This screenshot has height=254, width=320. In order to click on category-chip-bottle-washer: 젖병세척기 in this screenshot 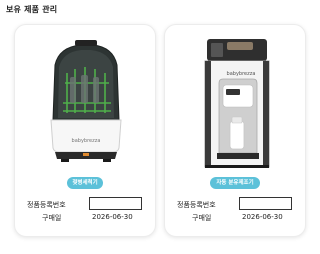, I will do `click(85, 183)`.